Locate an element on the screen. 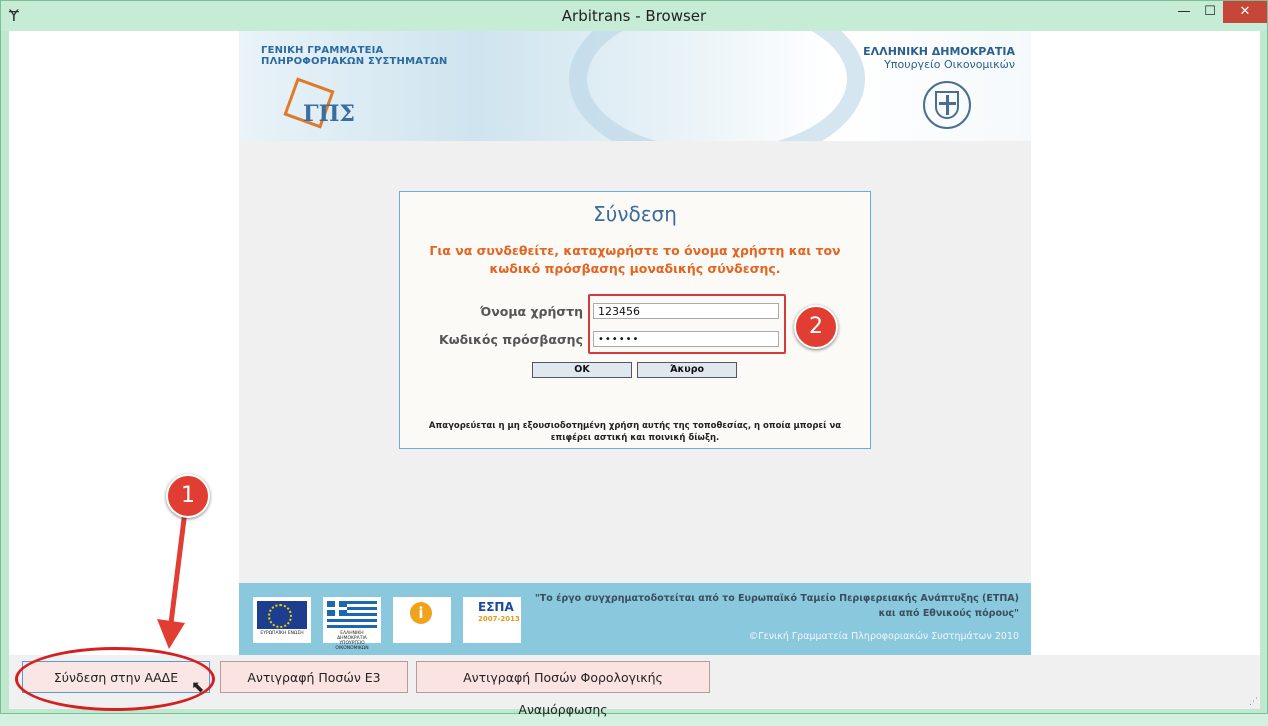  step-1-arrow is located at coordinates (172, 579).